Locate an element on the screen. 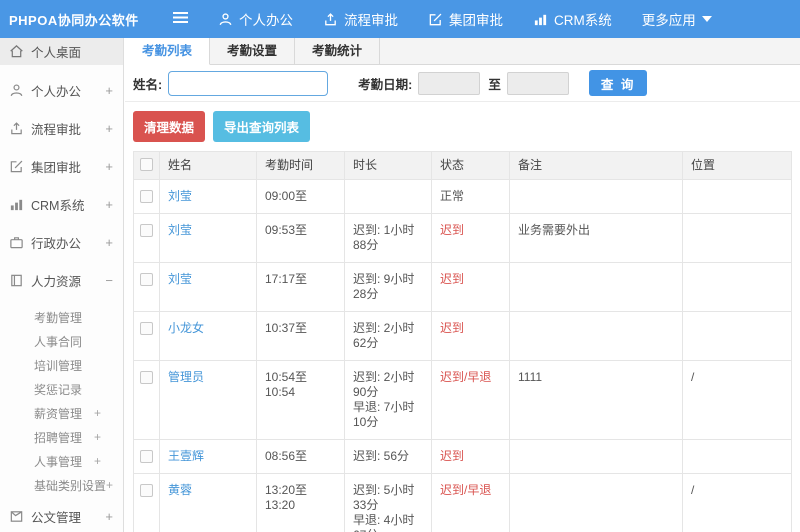 The width and height of the screenshot is (800, 532). header-location: 位置 is located at coordinates (737, 165).